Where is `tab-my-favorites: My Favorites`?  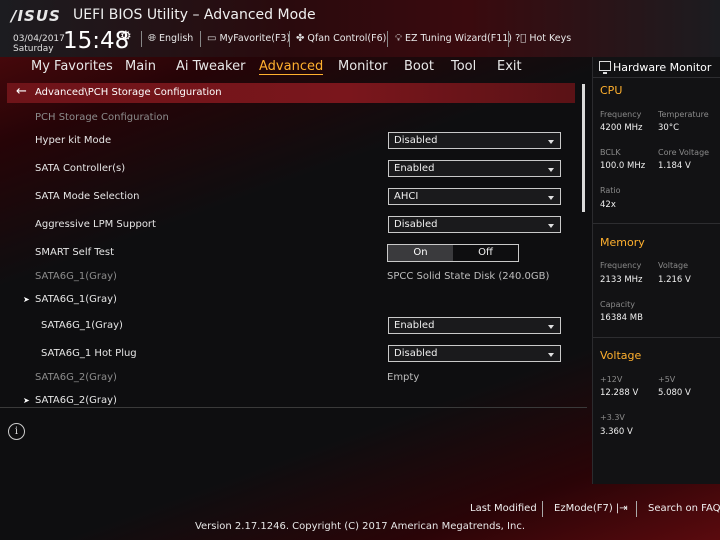
tab-my-favorites: My Favorites is located at coordinates (72, 66).